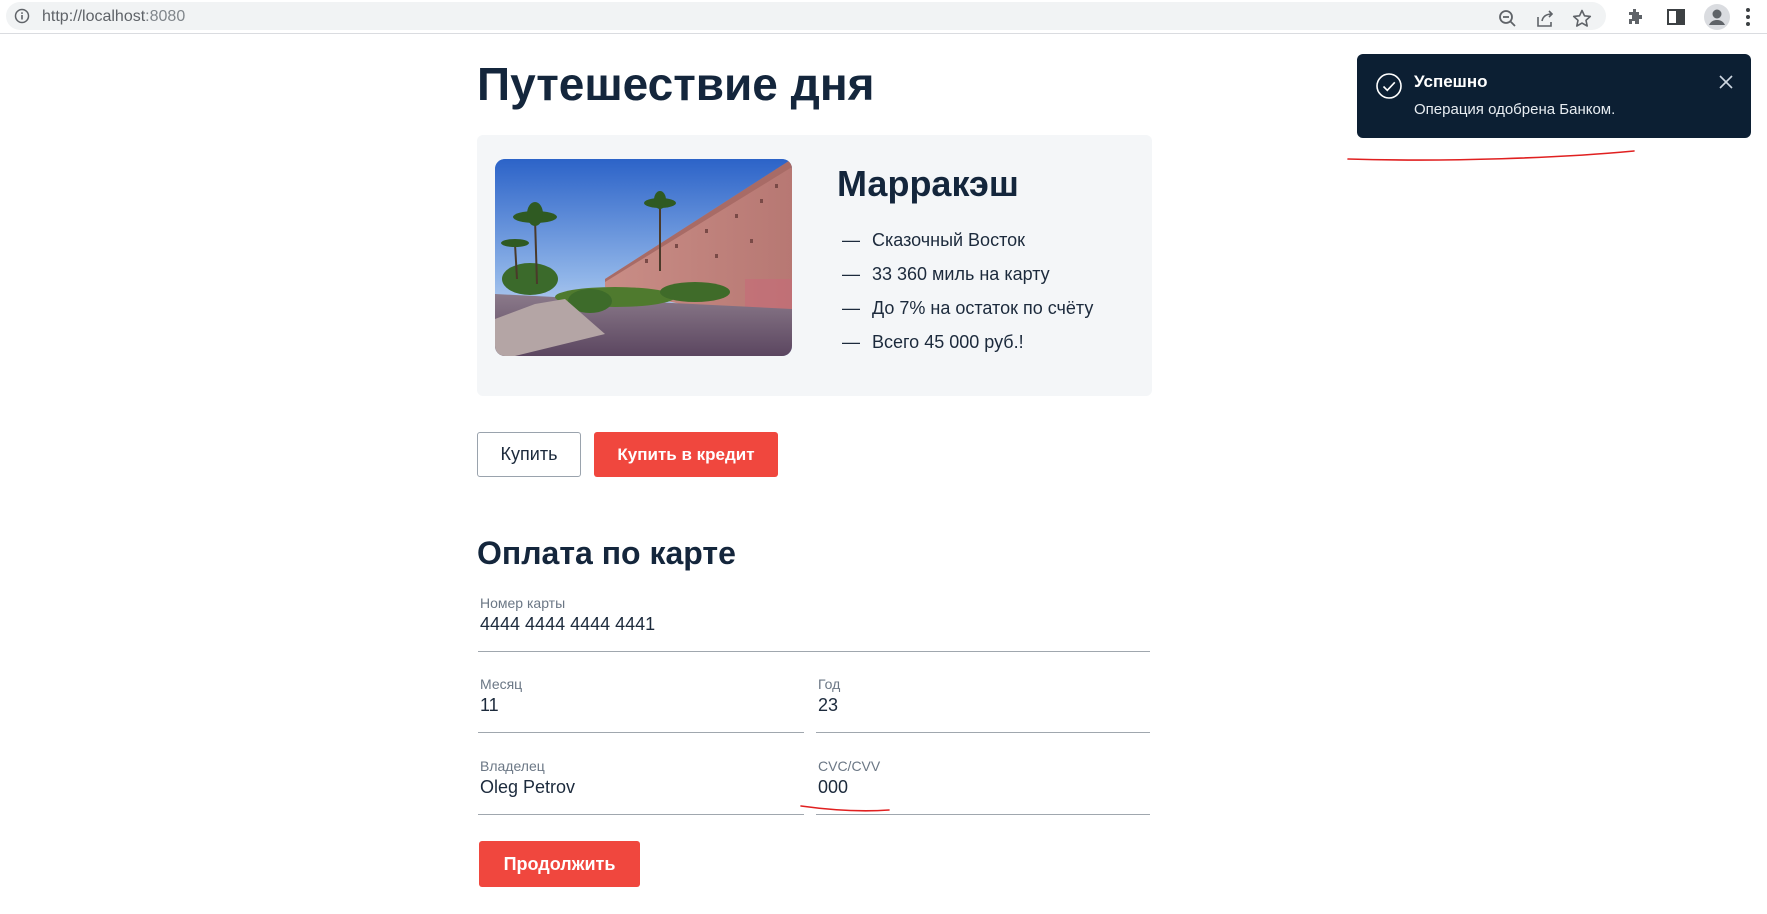 The height and width of the screenshot is (914, 1767). I want to click on url-host: http://localhost, so click(94, 16).